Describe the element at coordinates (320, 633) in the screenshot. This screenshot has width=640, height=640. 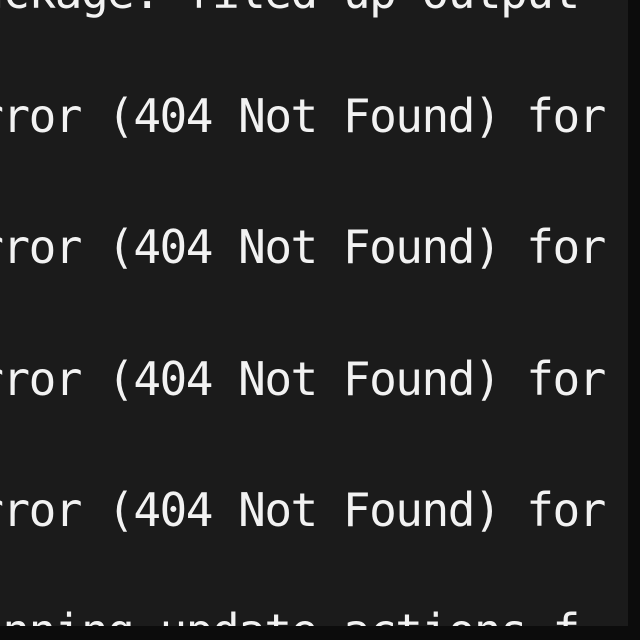
I see `window-bottom-border` at that location.